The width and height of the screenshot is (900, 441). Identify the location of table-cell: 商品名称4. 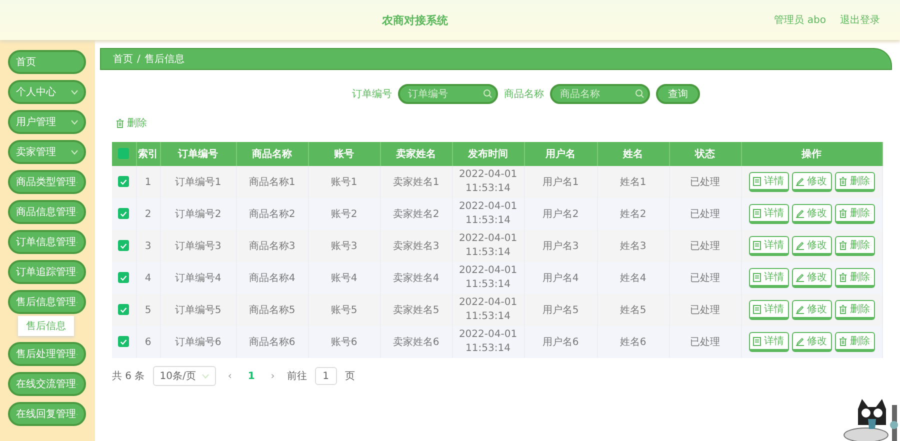
(272, 278).